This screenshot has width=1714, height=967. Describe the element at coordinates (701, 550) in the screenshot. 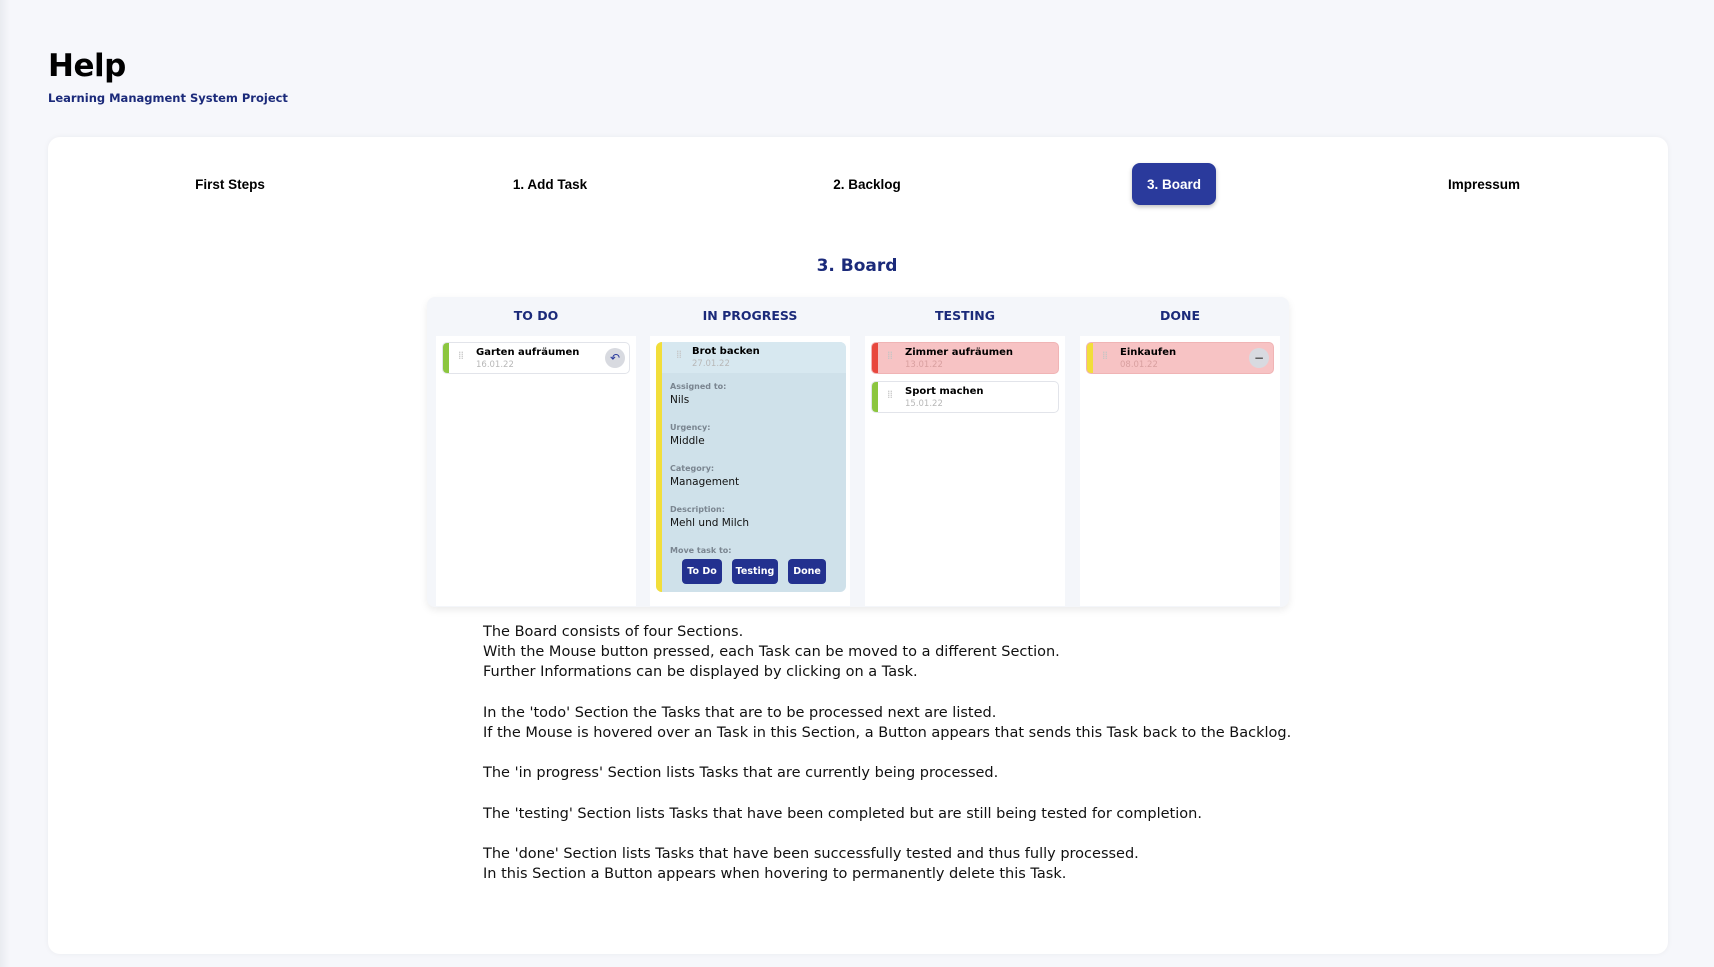

I see `move-task-label: Move task to:` at that location.